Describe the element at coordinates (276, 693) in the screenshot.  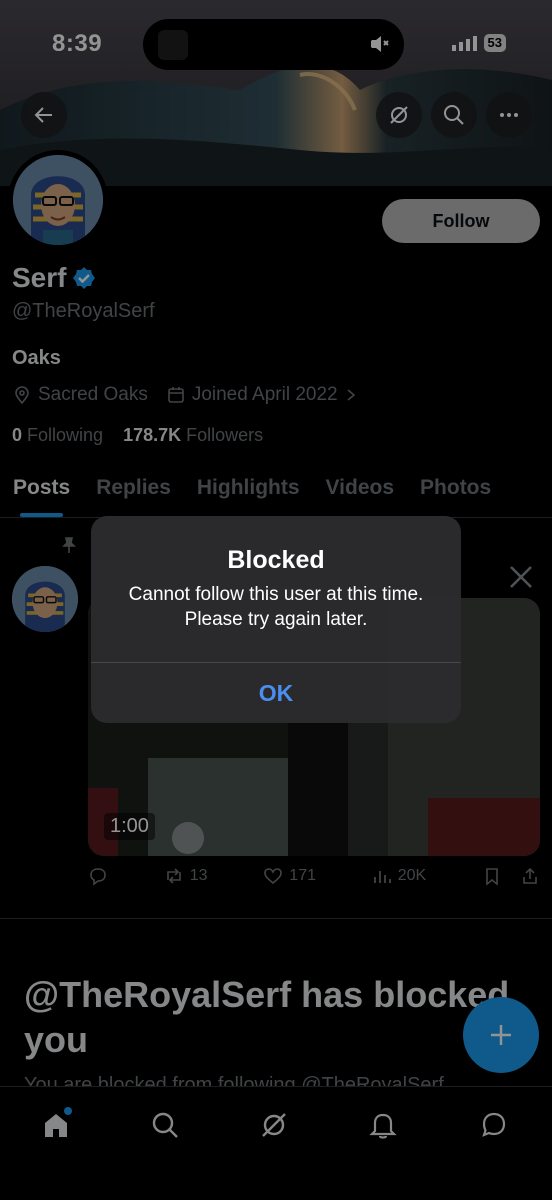
I see `alert-ok-button: OK` at that location.